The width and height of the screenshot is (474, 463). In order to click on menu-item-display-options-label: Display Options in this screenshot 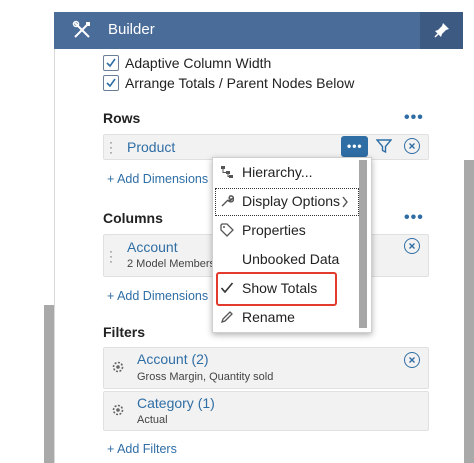, I will do `click(291, 201)`.